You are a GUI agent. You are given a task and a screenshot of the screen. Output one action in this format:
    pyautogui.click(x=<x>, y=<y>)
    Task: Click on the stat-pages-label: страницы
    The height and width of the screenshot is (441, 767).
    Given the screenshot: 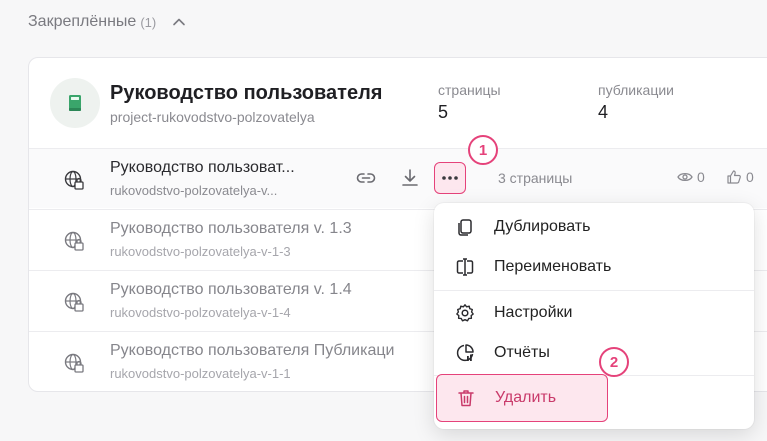 What is the action you would take?
    pyautogui.click(x=469, y=90)
    